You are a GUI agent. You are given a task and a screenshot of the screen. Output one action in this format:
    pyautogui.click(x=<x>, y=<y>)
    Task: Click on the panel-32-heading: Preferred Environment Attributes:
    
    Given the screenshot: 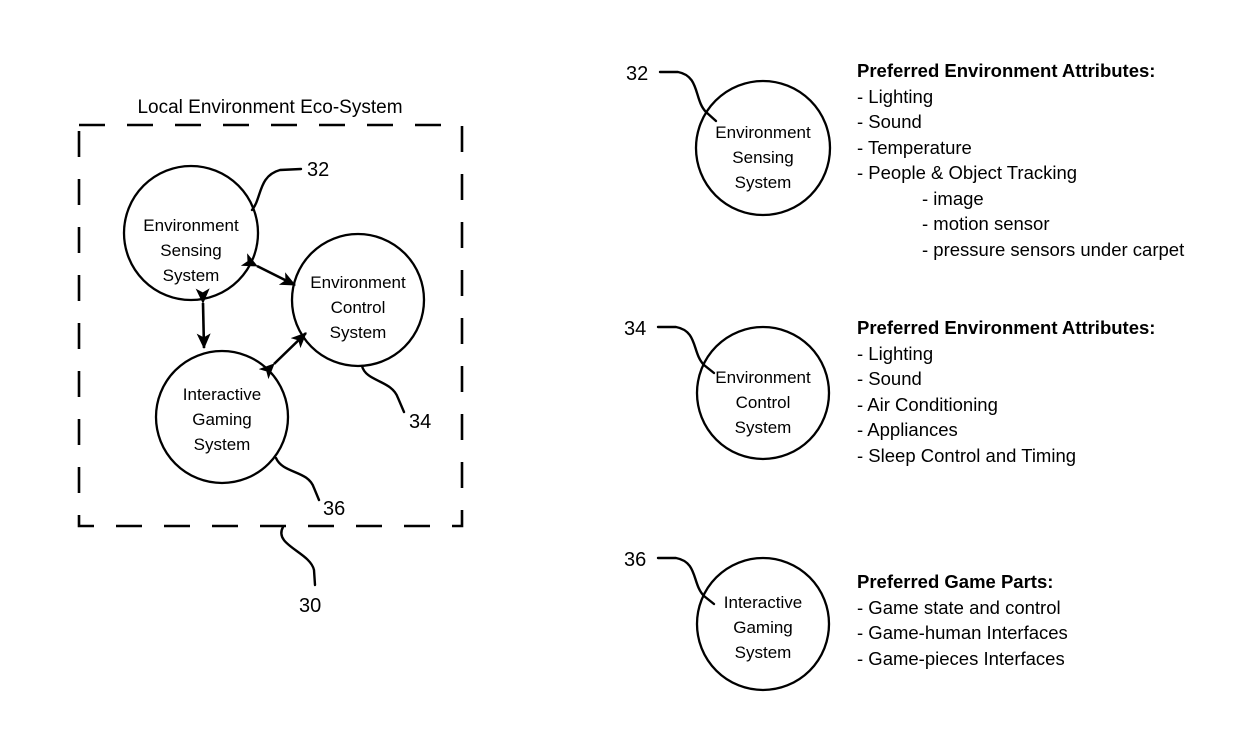 What is the action you would take?
    pyautogui.click(x=1006, y=70)
    